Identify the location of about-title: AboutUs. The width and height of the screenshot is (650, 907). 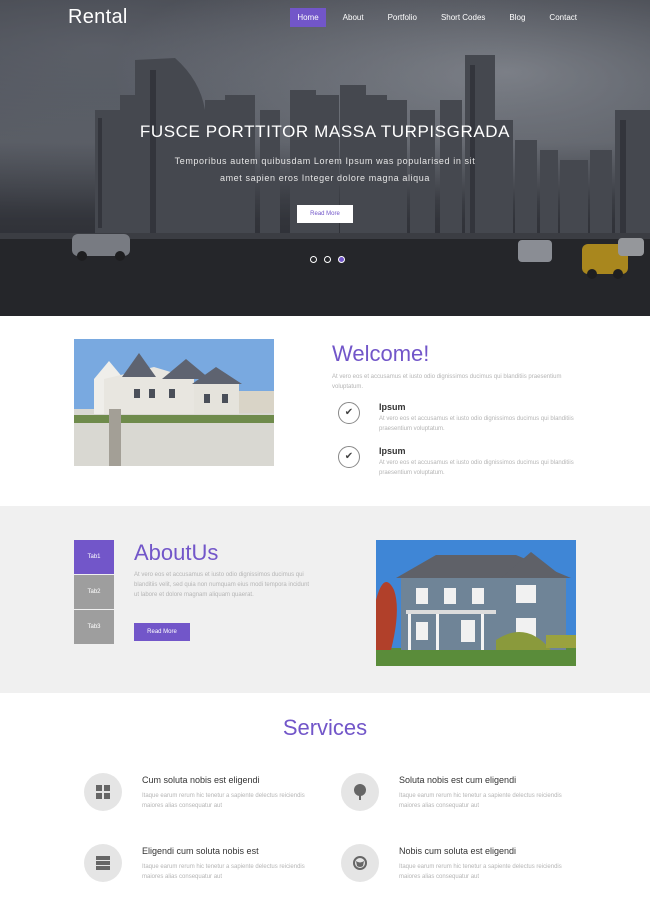
(176, 552).